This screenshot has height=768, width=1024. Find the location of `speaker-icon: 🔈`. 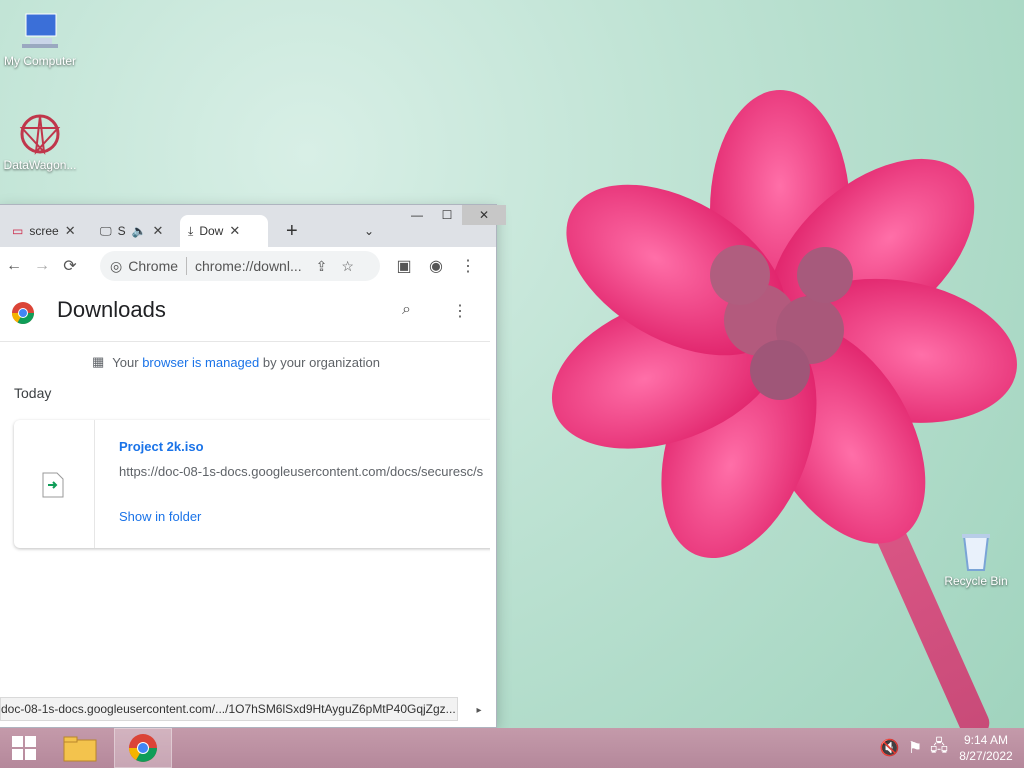

speaker-icon: 🔈 is located at coordinates (139, 231).